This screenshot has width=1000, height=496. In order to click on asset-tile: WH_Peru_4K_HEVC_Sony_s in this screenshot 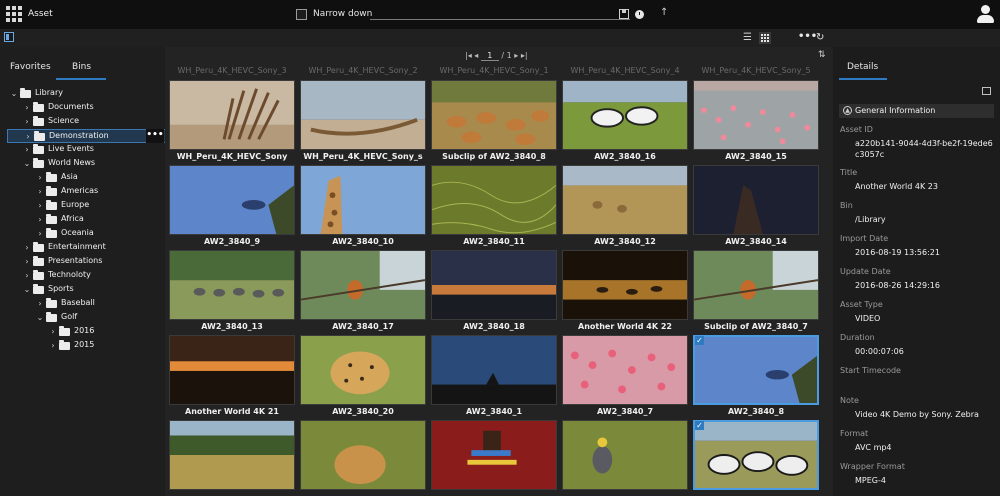, I will do `click(363, 122)`.